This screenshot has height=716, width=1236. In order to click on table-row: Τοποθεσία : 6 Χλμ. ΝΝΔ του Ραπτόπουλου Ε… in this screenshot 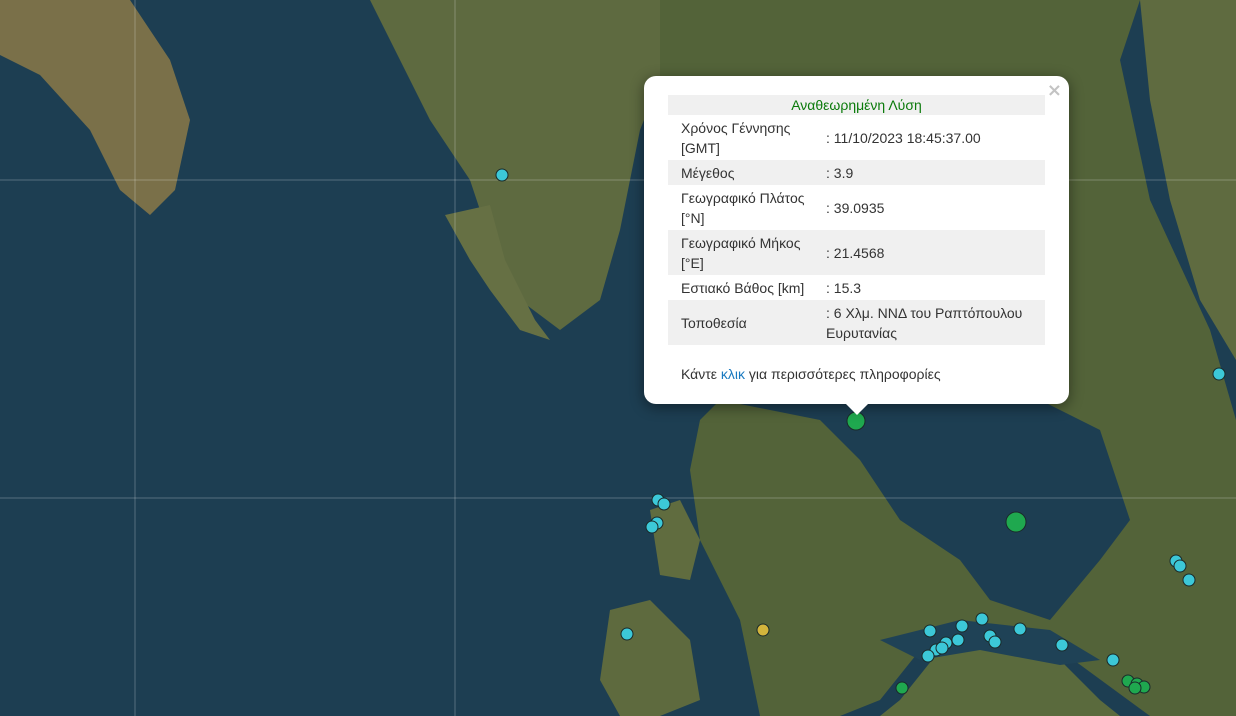, I will do `click(856, 322)`.